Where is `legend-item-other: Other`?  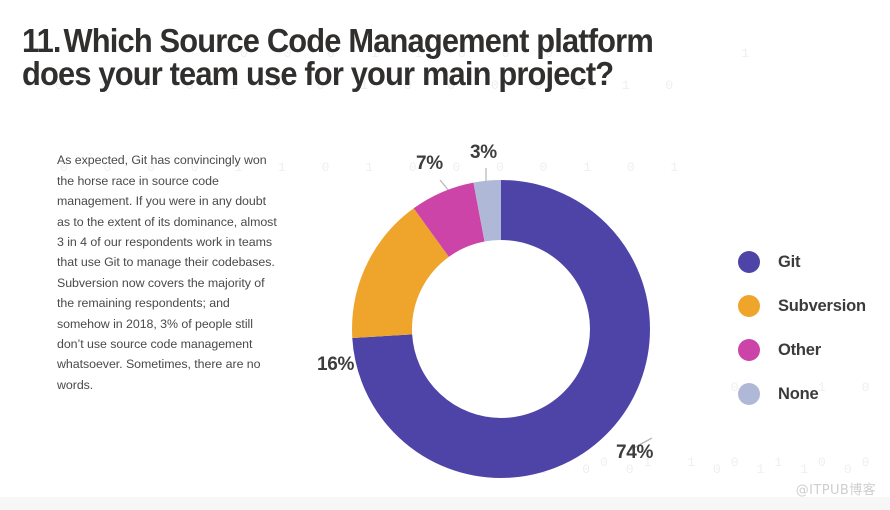
legend-item-other: Other is located at coordinates (813, 350).